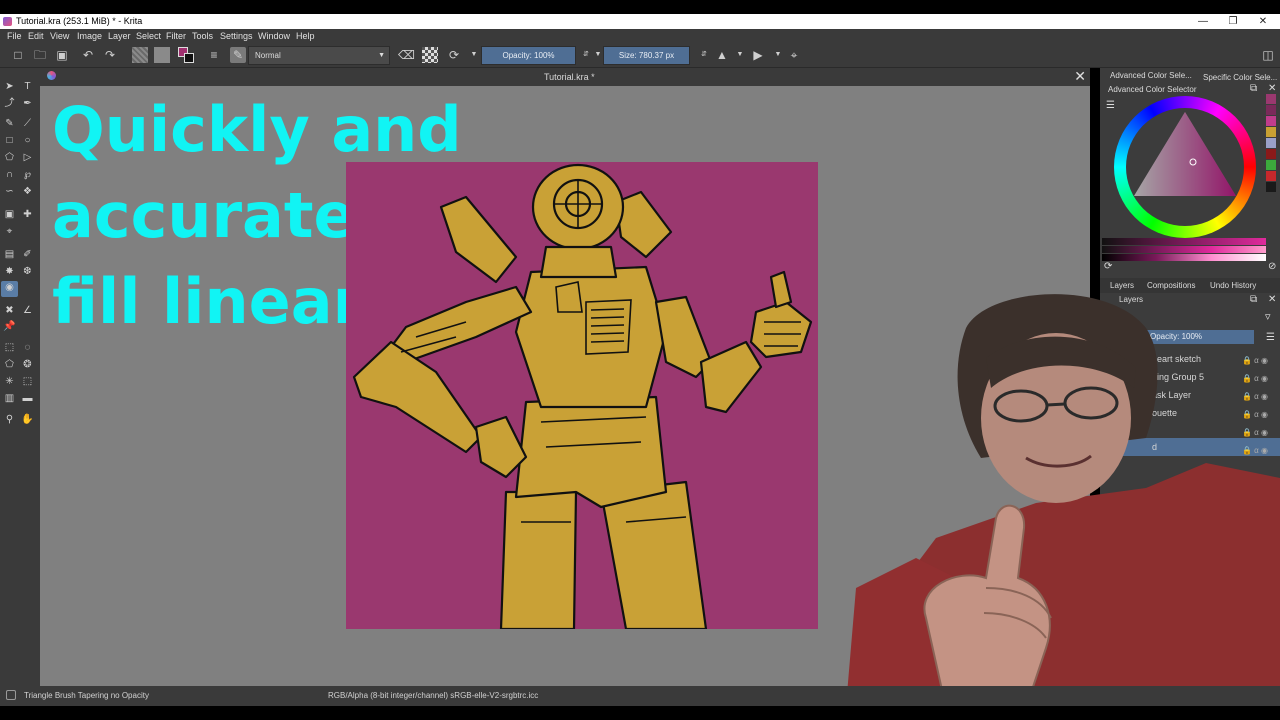 Image resolution: width=1280 pixels, height=720 pixels. What do you see at coordinates (9, 157) in the screenshot?
I see `polygon-tool-icon: ⬠` at bounding box center [9, 157].